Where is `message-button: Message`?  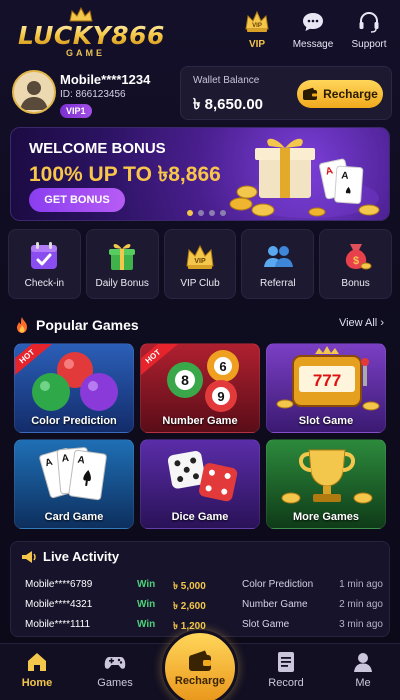
message-button: Message is located at coordinates (313, 29).